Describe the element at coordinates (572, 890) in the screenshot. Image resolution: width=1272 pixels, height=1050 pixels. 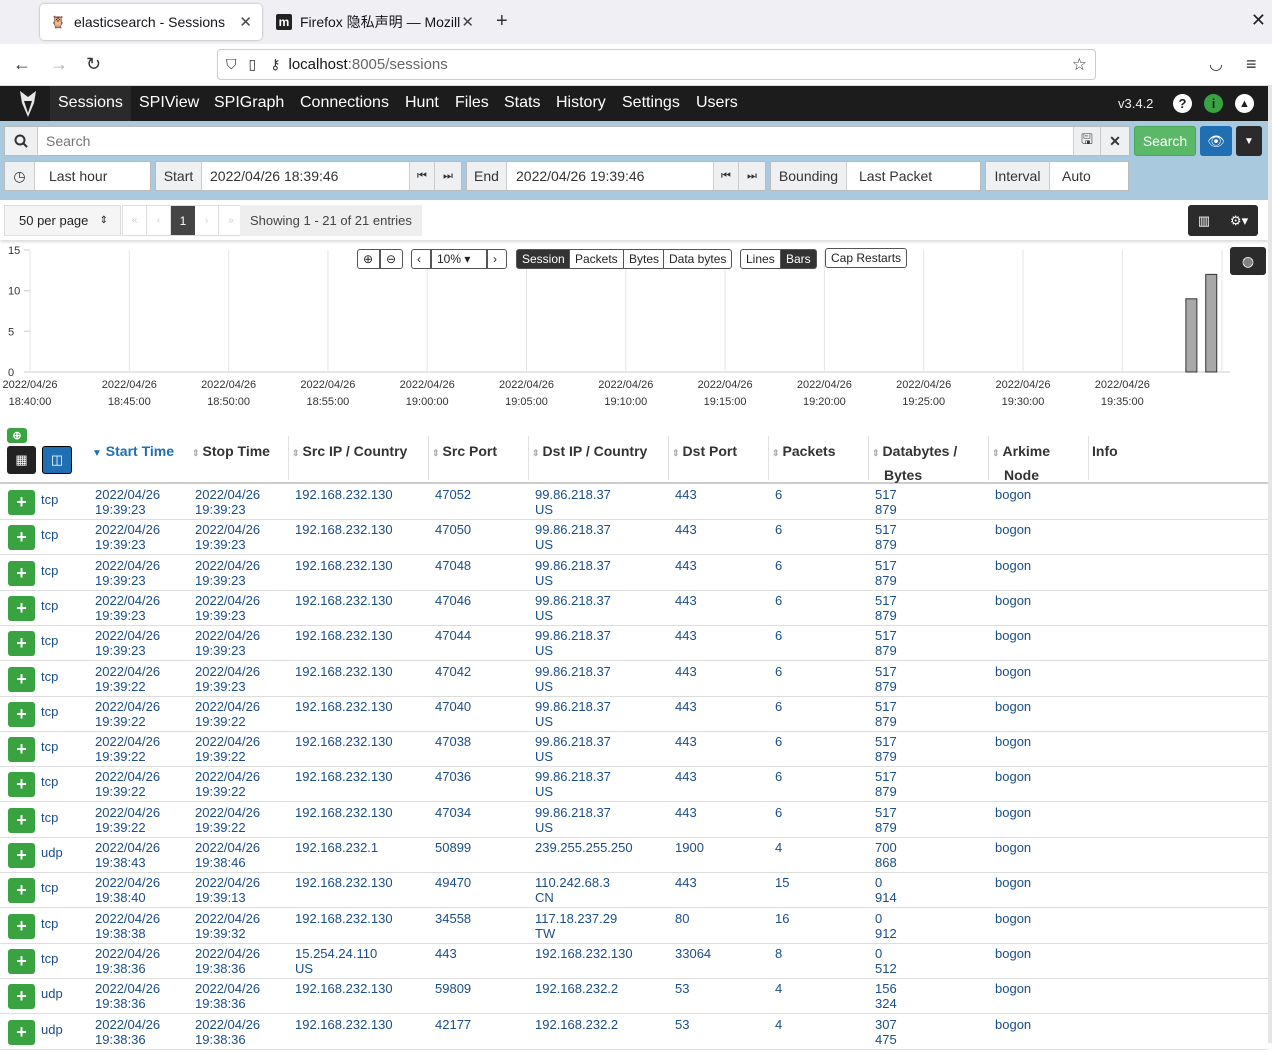
I see `dst-ip-cell: 110.242.68.3 CN` at that location.